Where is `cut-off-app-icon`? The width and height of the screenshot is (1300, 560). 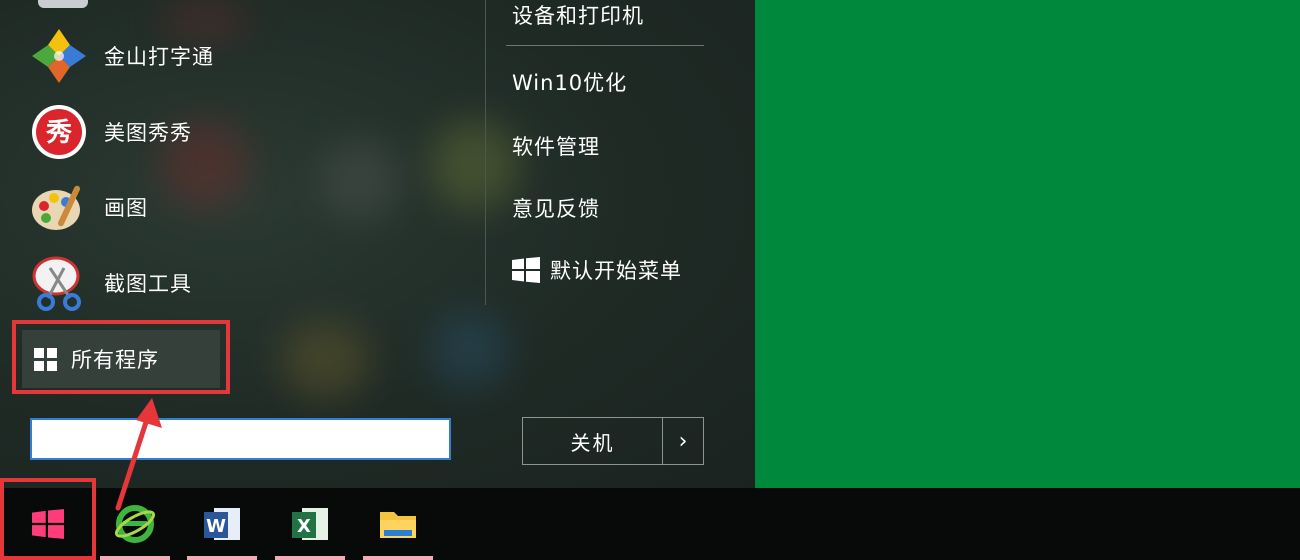
cut-off-app-icon is located at coordinates (63, 4).